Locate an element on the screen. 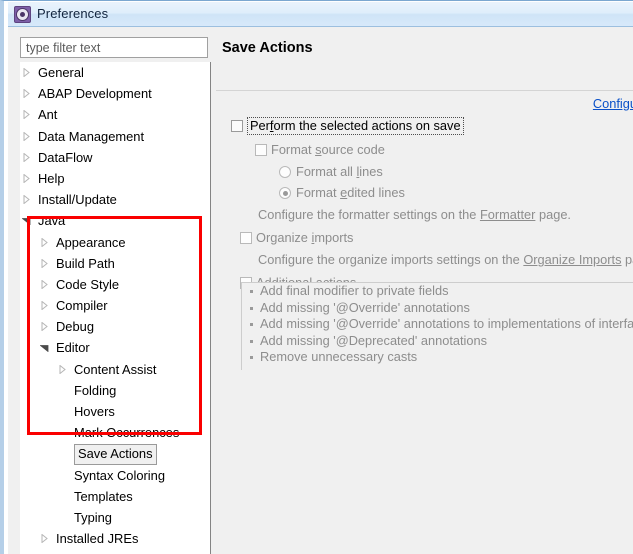 The height and width of the screenshot is (554, 633). perform-actions-on-save-label: Perform the selected actions on save is located at coordinates (355, 126).